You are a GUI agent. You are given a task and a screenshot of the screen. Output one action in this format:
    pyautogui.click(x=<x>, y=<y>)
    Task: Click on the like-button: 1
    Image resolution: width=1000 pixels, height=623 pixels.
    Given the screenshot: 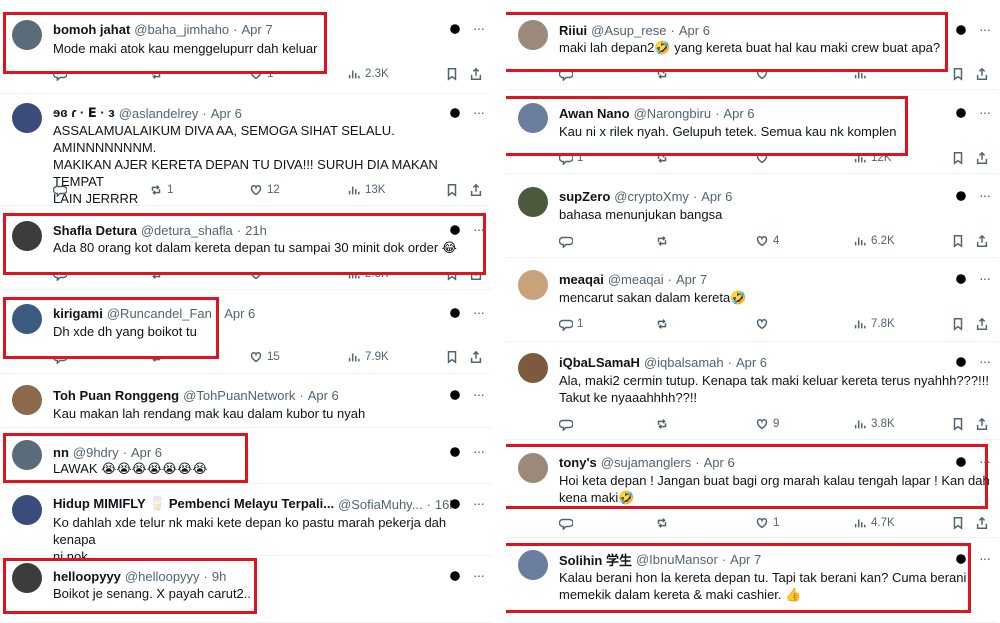 What is the action you would take?
    pyautogui.click(x=767, y=523)
    